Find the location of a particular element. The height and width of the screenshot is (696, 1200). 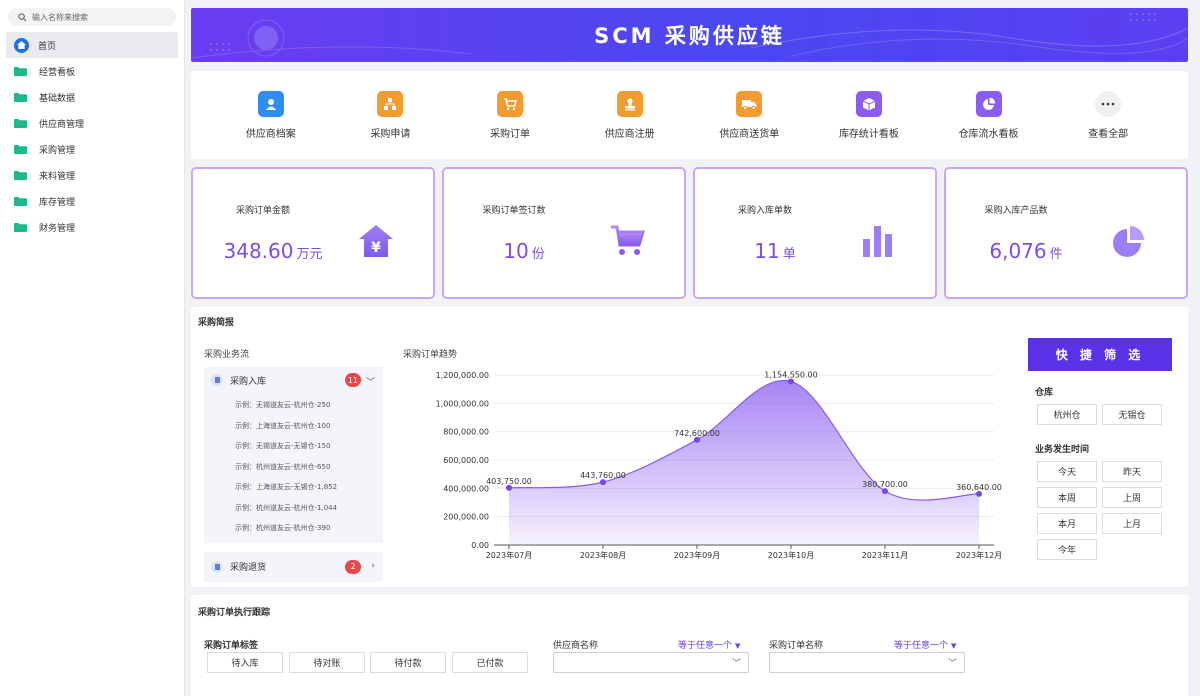

quick-link-supplier-profile: 供应商档案 is located at coordinates (271, 115).